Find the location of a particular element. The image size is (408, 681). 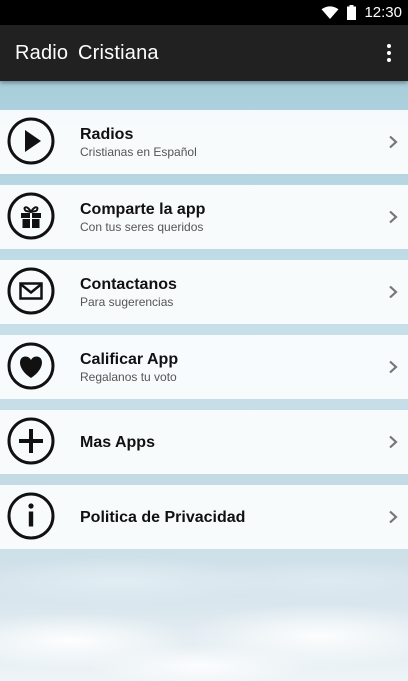

status-time: 12:30 is located at coordinates (383, 12).